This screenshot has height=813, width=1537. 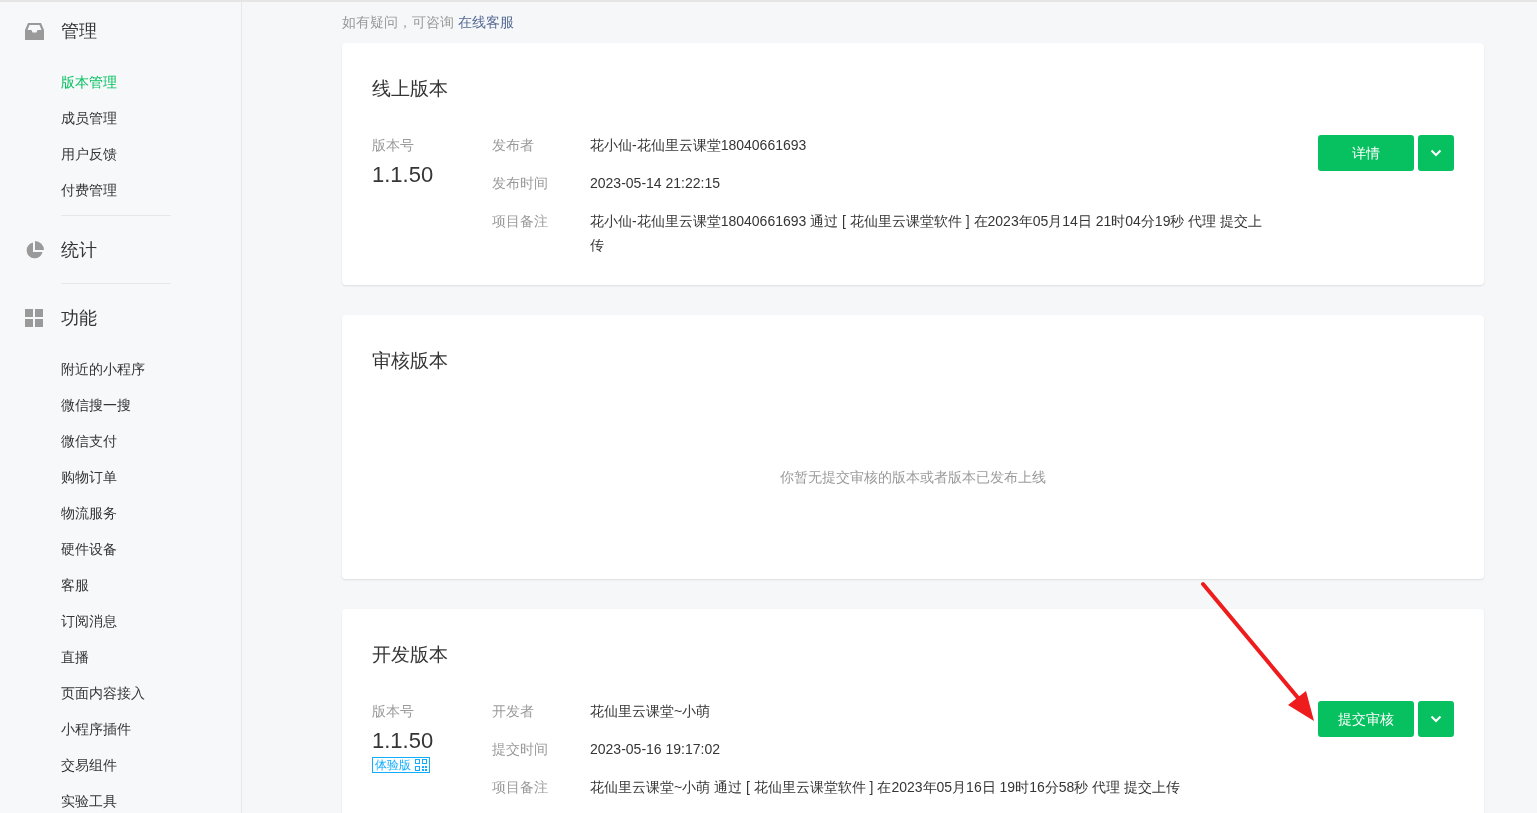 I want to click on sidebar-item: 页面内容接入, so click(x=103, y=693).